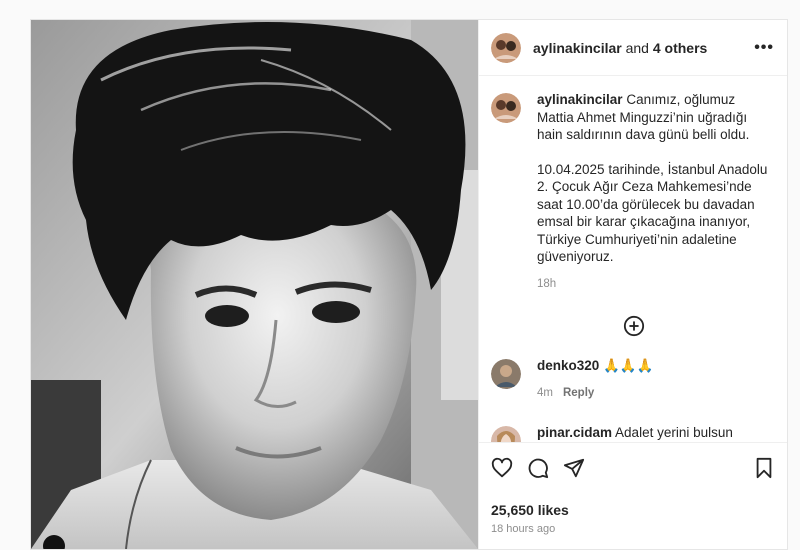 This screenshot has height=550, width=800. Describe the element at coordinates (574, 468) in the screenshot. I see `share-icon` at that location.